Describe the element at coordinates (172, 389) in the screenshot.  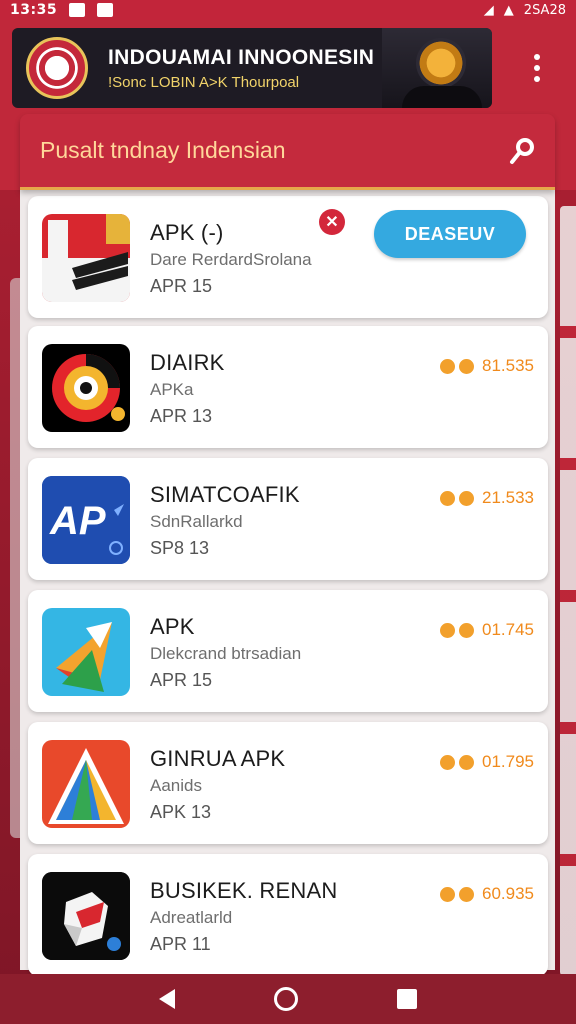
I see `app-subtitle: APKa` at that location.